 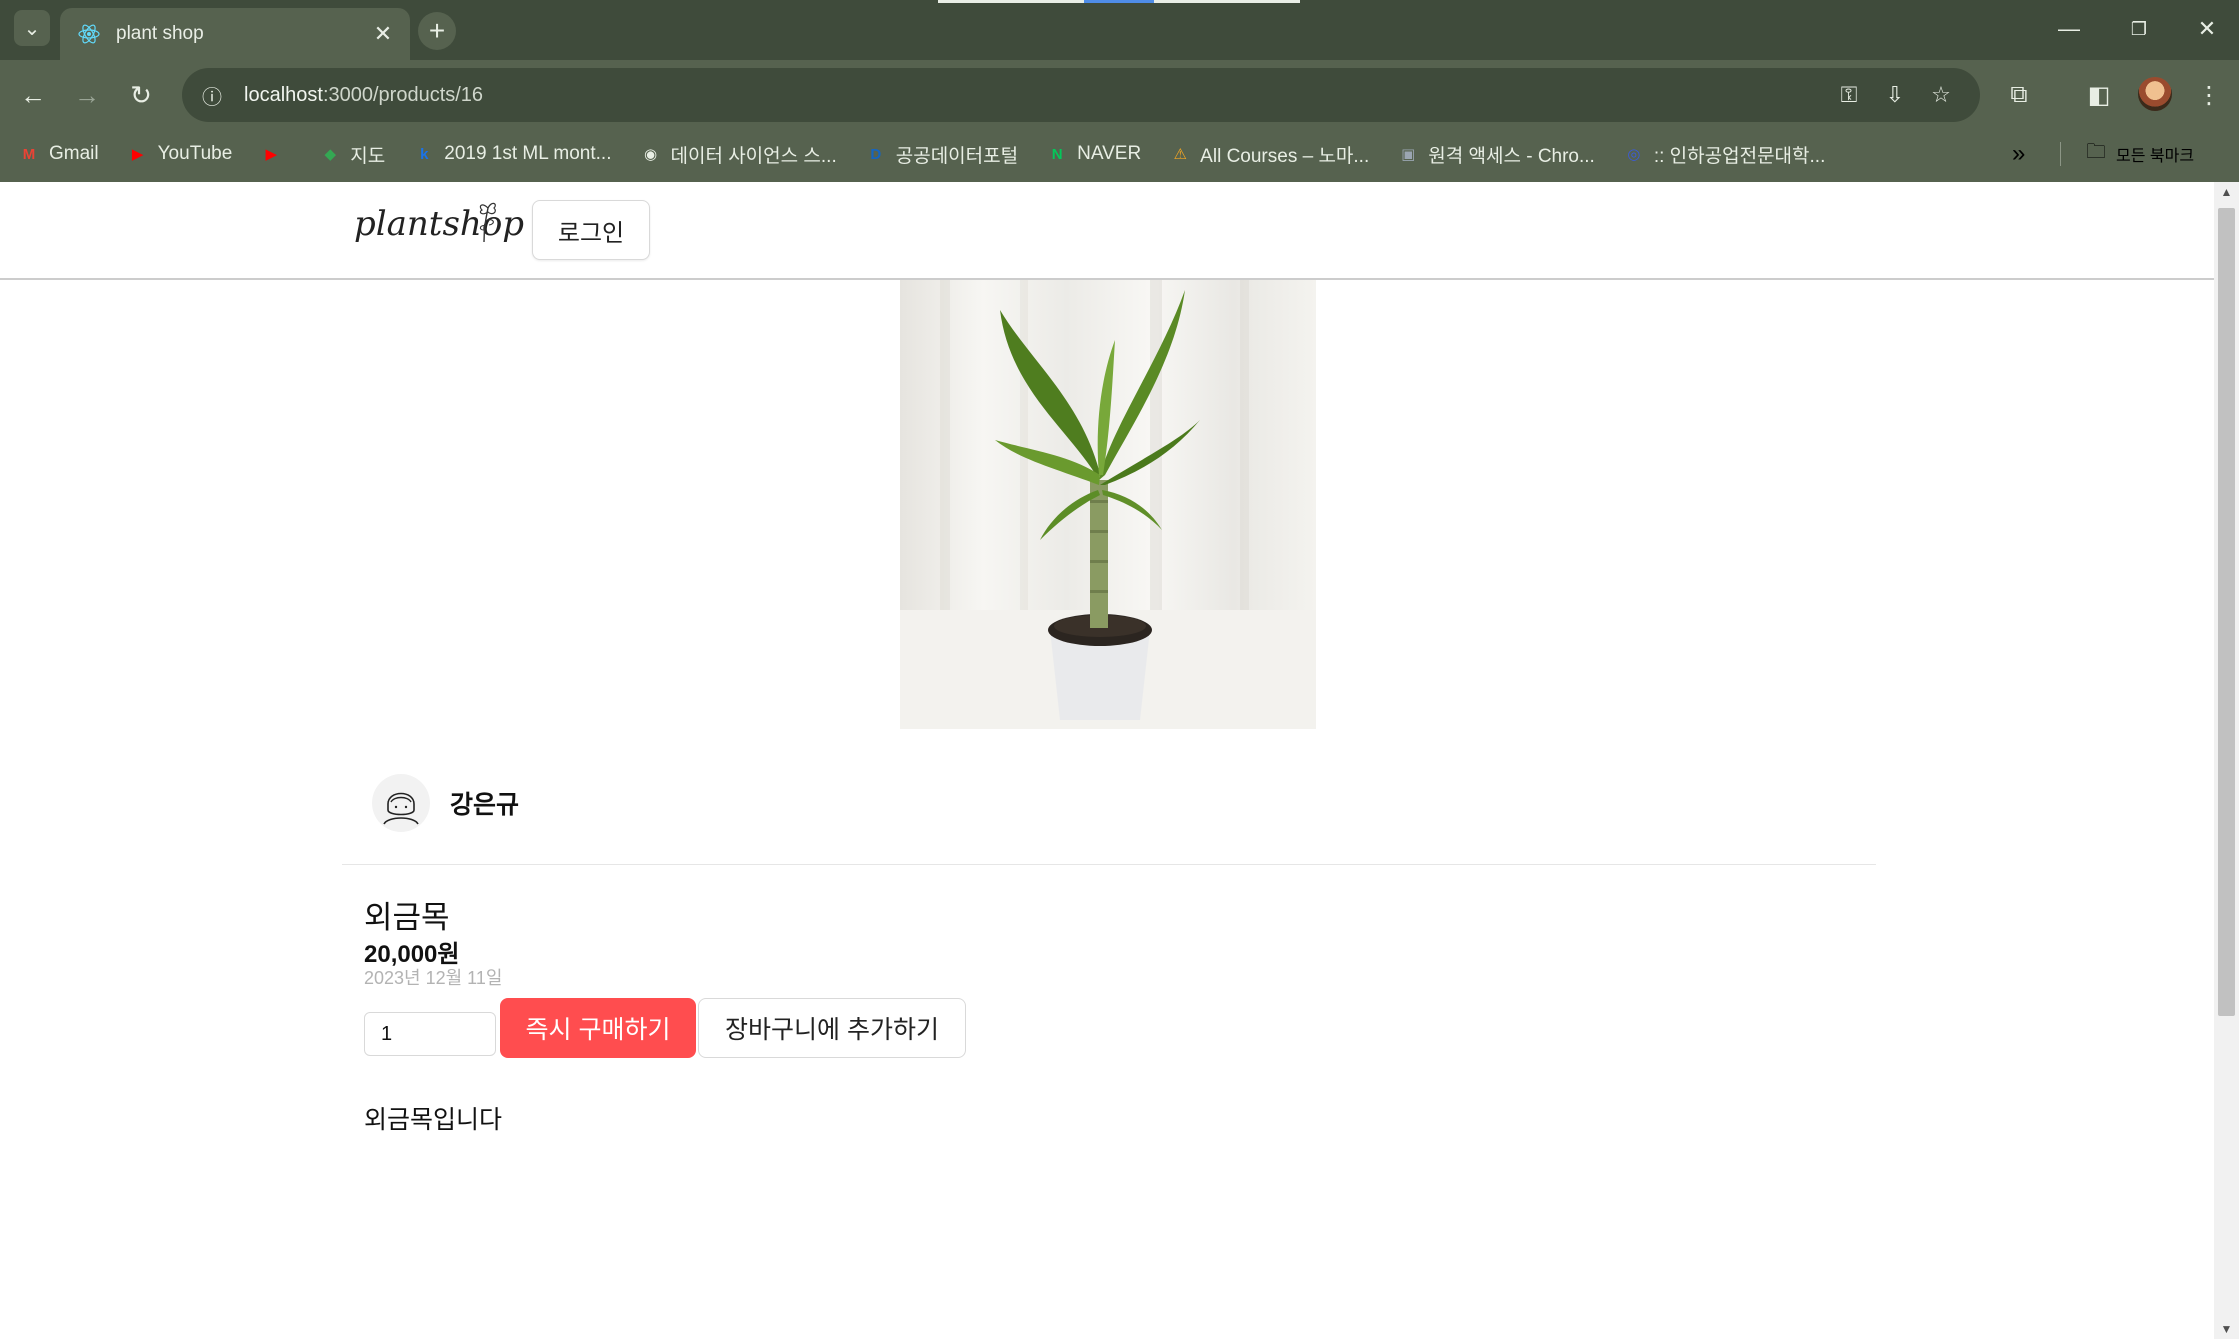 What do you see at coordinates (364, 94) in the screenshot?
I see `url-text: localhost:3000/products/16` at bounding box center [364, 94].